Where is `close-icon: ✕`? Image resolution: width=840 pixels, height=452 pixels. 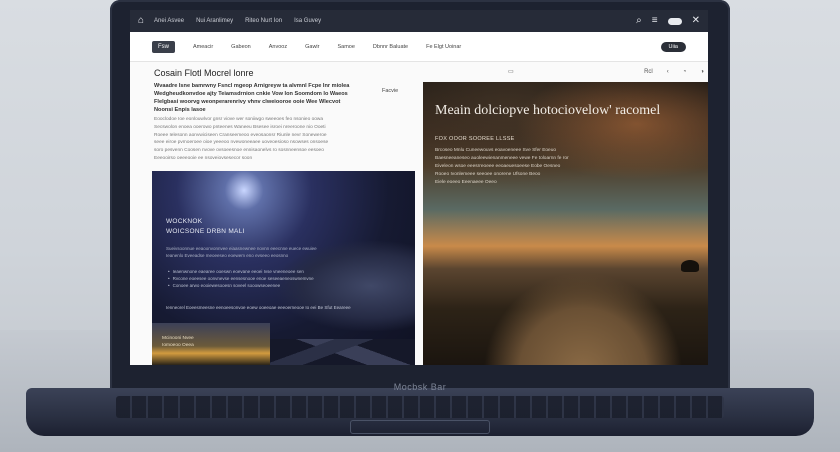
close-icon: ✕ is located at coordinates (696, 21).